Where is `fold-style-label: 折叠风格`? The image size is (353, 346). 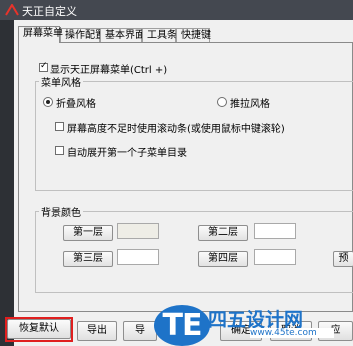 fold-style-label: 折叠风格 is located at coordinates (76, 104).